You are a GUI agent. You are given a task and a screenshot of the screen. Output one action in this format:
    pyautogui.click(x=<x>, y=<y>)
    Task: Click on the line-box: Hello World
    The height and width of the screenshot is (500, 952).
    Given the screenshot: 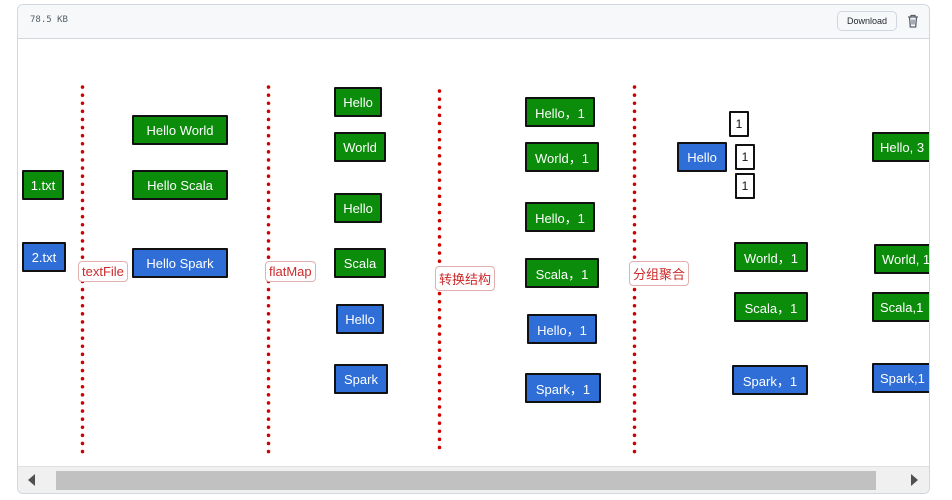 What is the action you would take?
    pyautogui.click(x=180, y=130)
    